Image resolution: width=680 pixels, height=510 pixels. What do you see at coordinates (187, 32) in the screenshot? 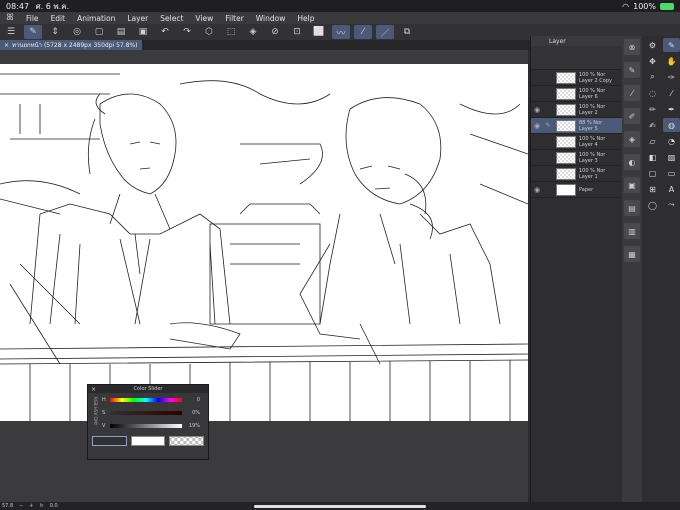
I see `redo-icon: ↷` at bounding box center [187, 32].